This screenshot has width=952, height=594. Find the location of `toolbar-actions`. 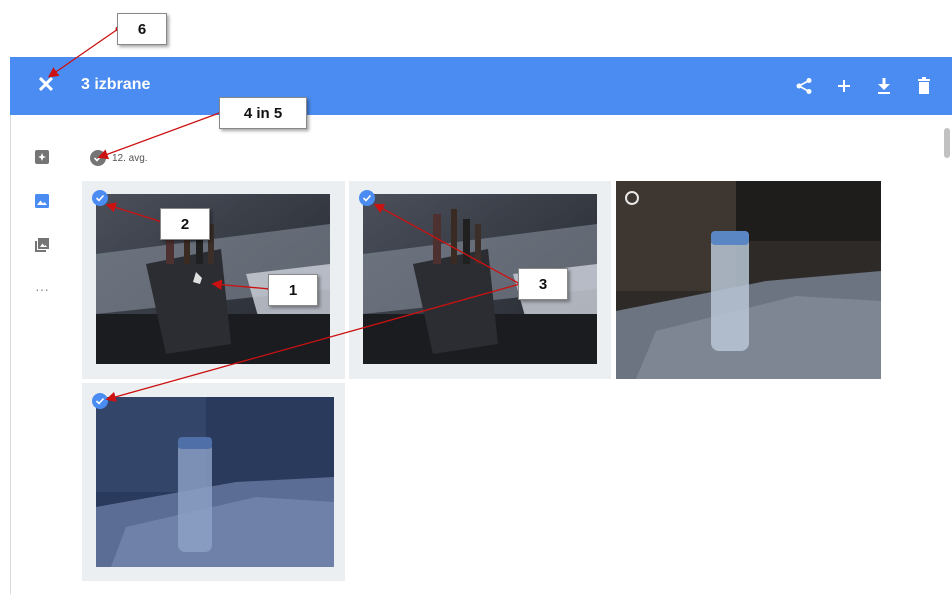

toolbar-actions is located at coordinates (864, 86).